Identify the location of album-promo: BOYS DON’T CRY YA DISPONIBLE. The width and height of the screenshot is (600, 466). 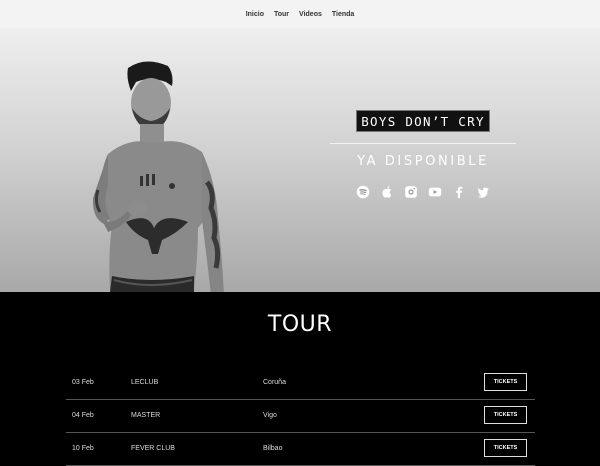
(423, 154).